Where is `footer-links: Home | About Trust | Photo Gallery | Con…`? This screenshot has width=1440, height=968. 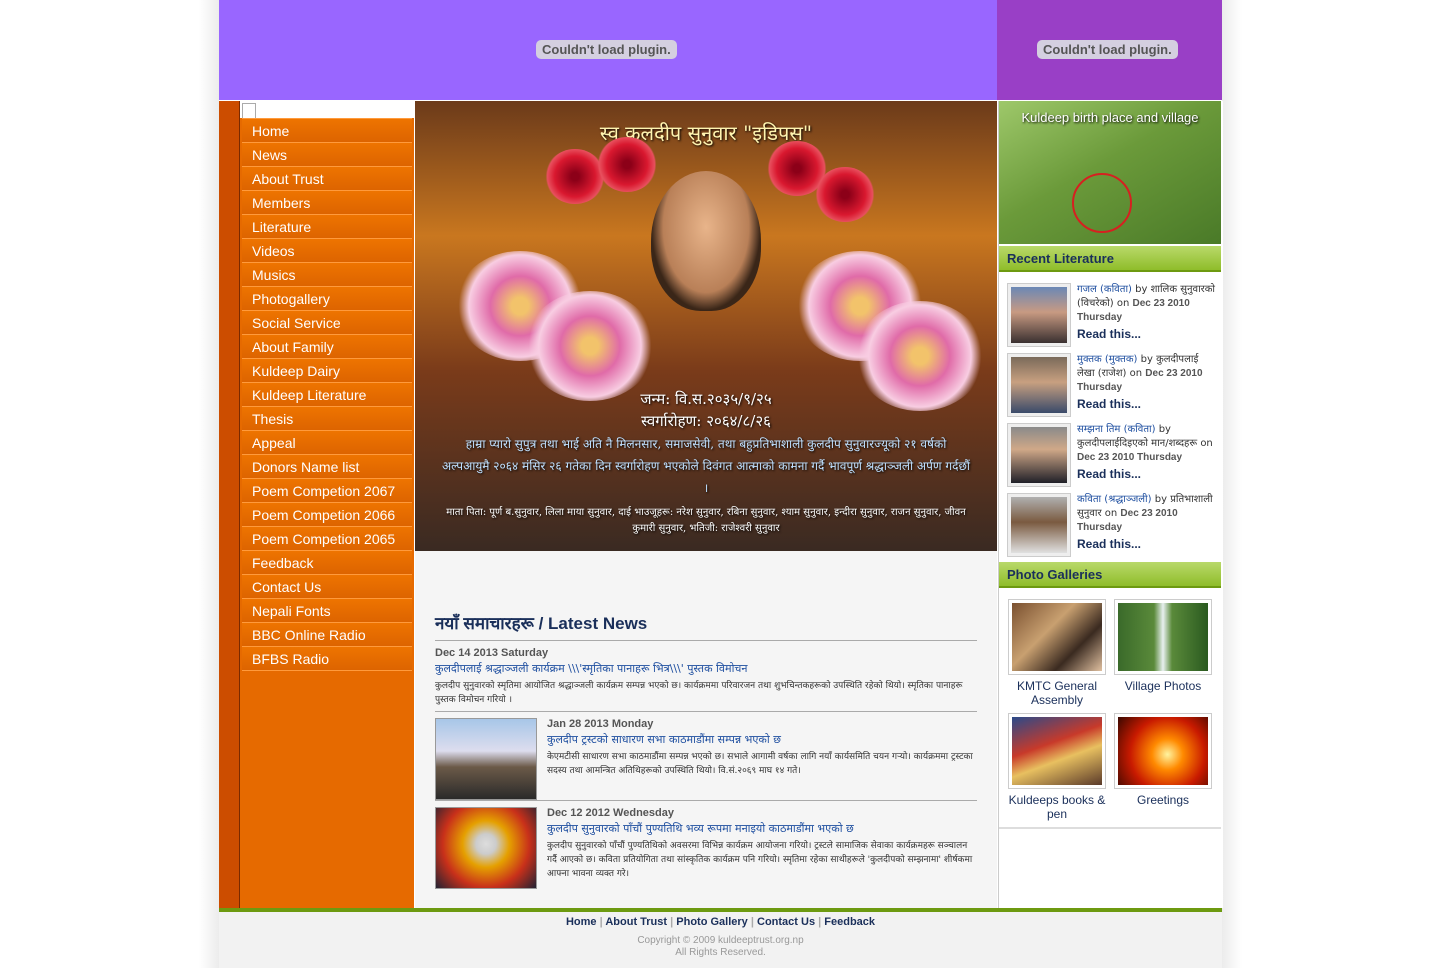
footer-links: Home | About Trust | Photo Gallery | Con… is located at coordinates (720, 922).